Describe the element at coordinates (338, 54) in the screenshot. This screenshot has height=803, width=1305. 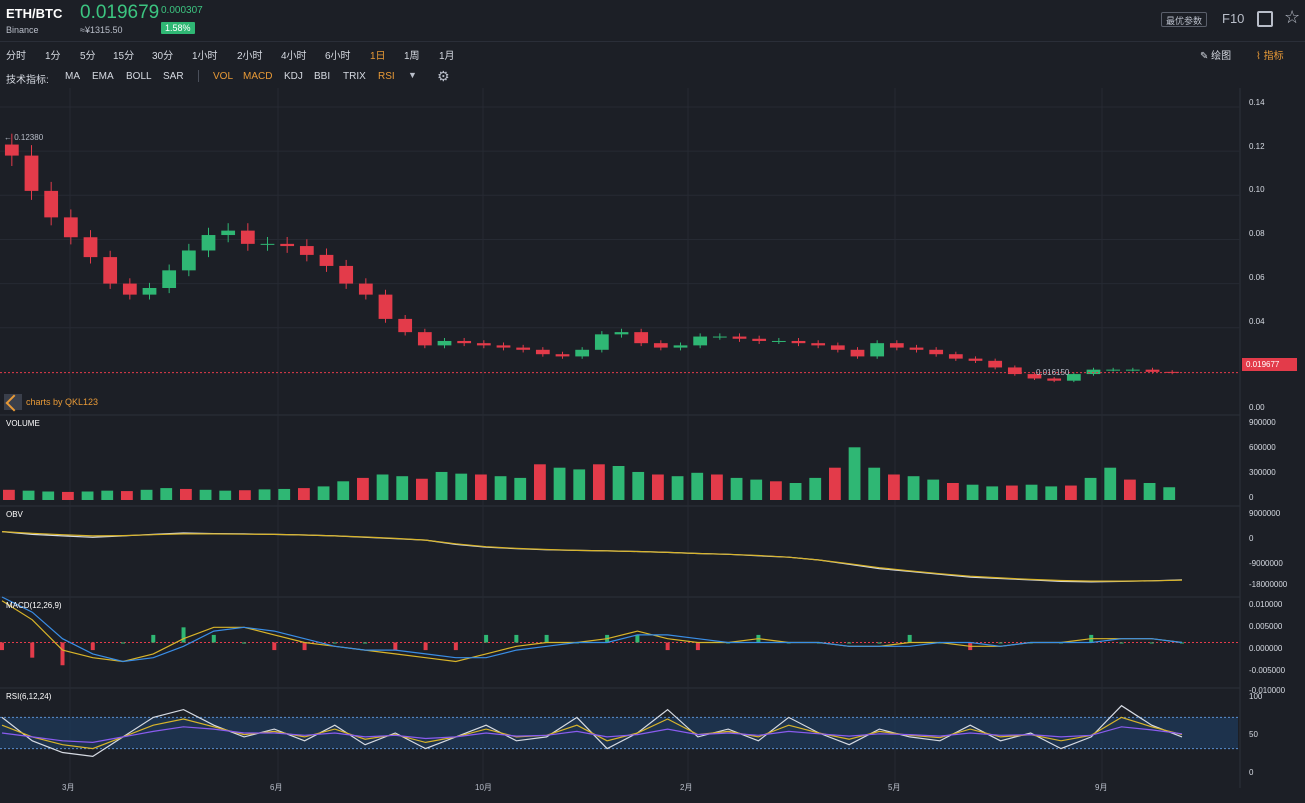
I see `timeframe-button: 6小时` at that location.